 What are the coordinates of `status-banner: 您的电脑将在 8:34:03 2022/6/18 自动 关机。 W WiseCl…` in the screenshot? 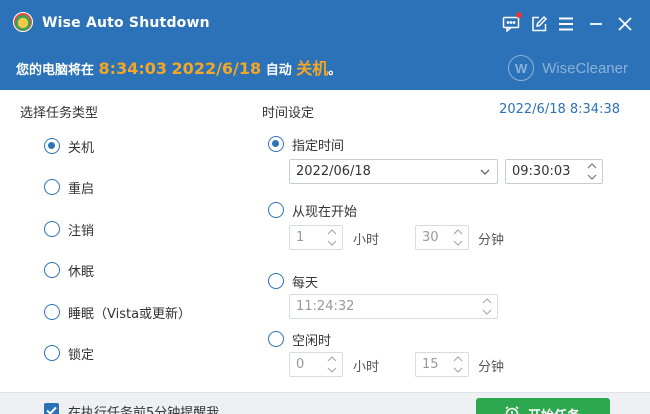 It's located at (325, 68).